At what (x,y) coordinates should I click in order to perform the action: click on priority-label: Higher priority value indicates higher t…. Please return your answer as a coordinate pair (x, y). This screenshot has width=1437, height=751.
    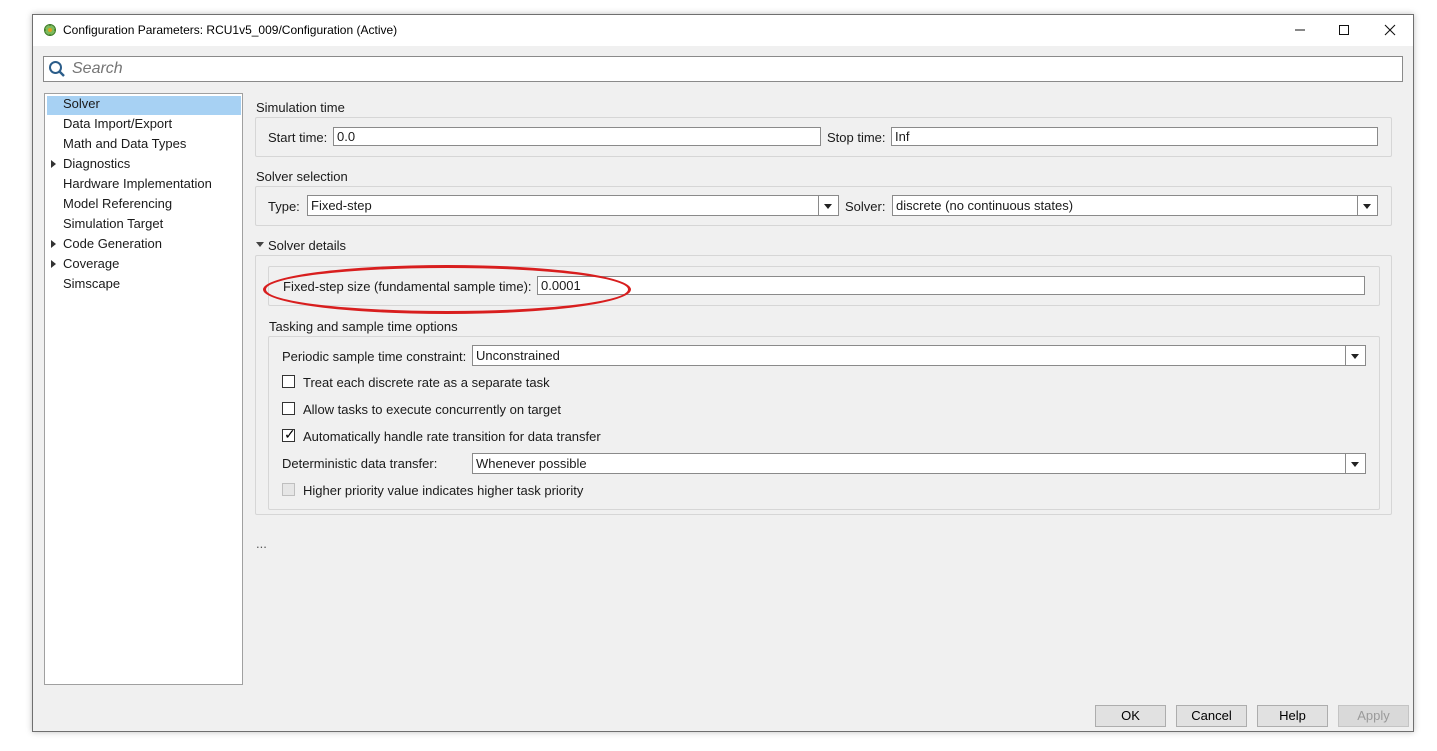
    Looking at the image, I should click on (443, 490).